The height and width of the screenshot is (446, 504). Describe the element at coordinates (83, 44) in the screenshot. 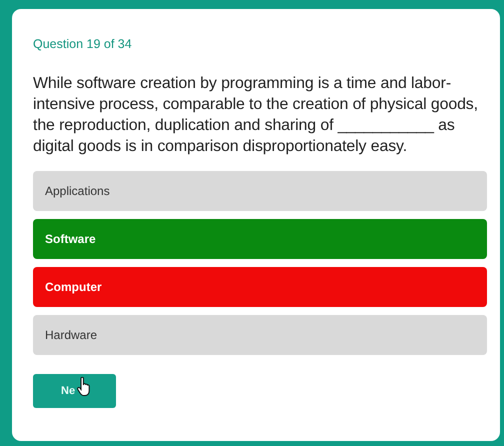

I see `question-counter: Question 19 of 34` at that location.